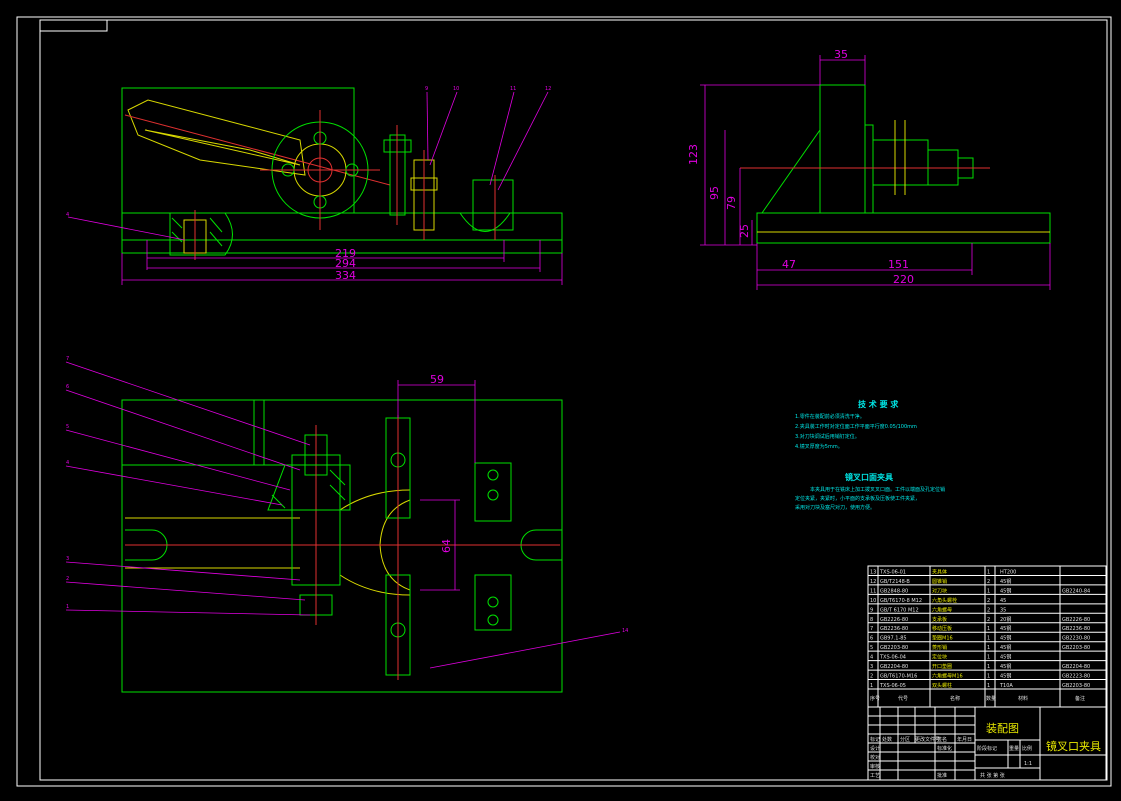 Image resolution: width=1121 pixels, height=801 pixels. I want to click on bom-cell-no: 5, so click(871, 648).